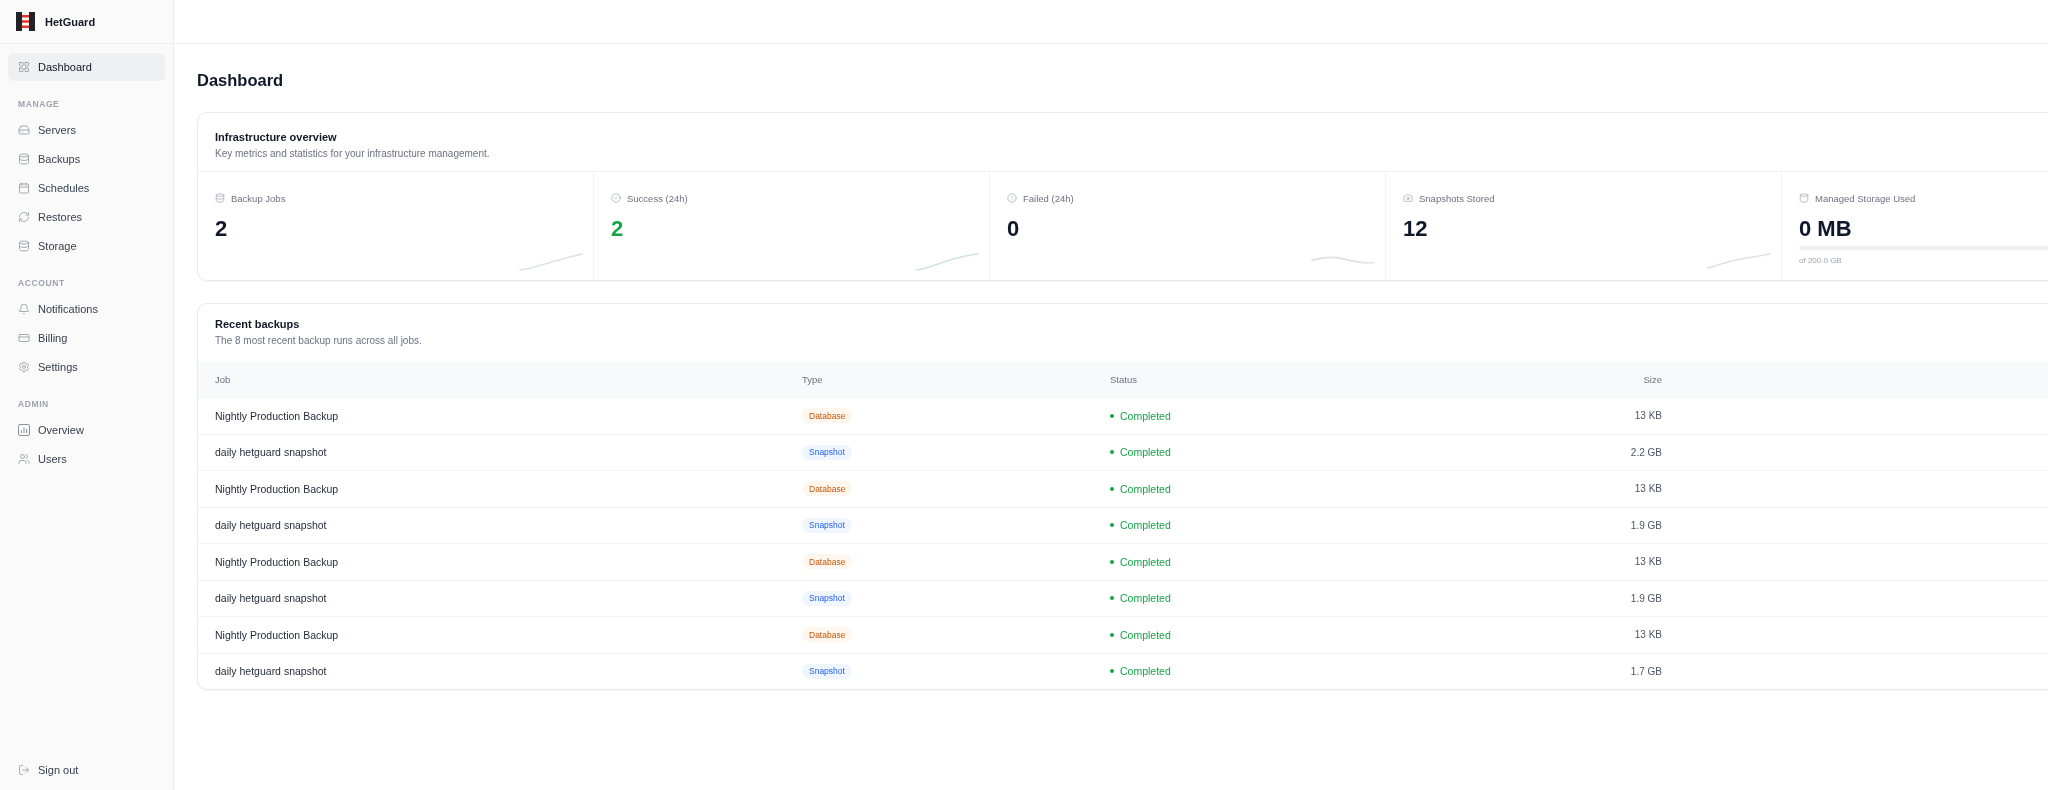 Image resolution: width=2048 pixels, height=790 pixels. Describe the element at coordinates (86, 458) in the screenshot. I see `nav-item: Users` at that location.